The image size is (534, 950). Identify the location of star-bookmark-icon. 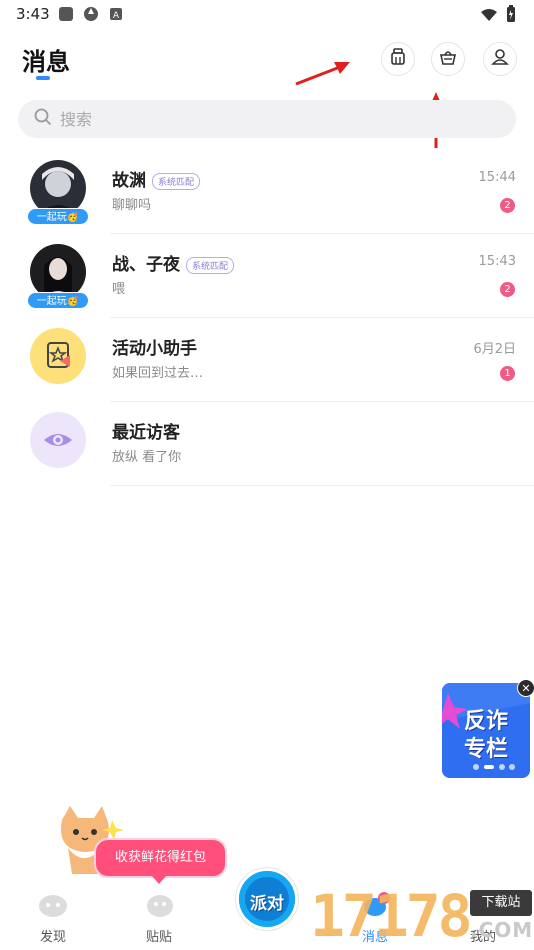
(58, 355).